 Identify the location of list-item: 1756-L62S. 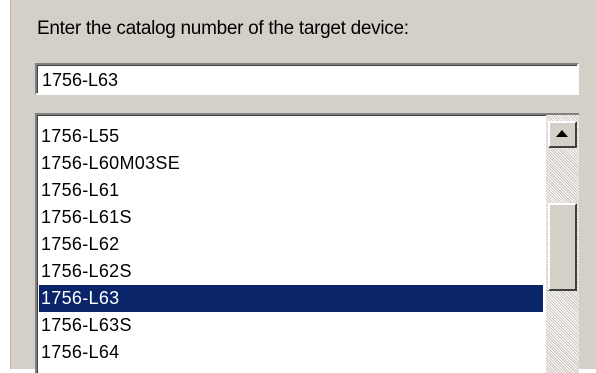
(291, 271).